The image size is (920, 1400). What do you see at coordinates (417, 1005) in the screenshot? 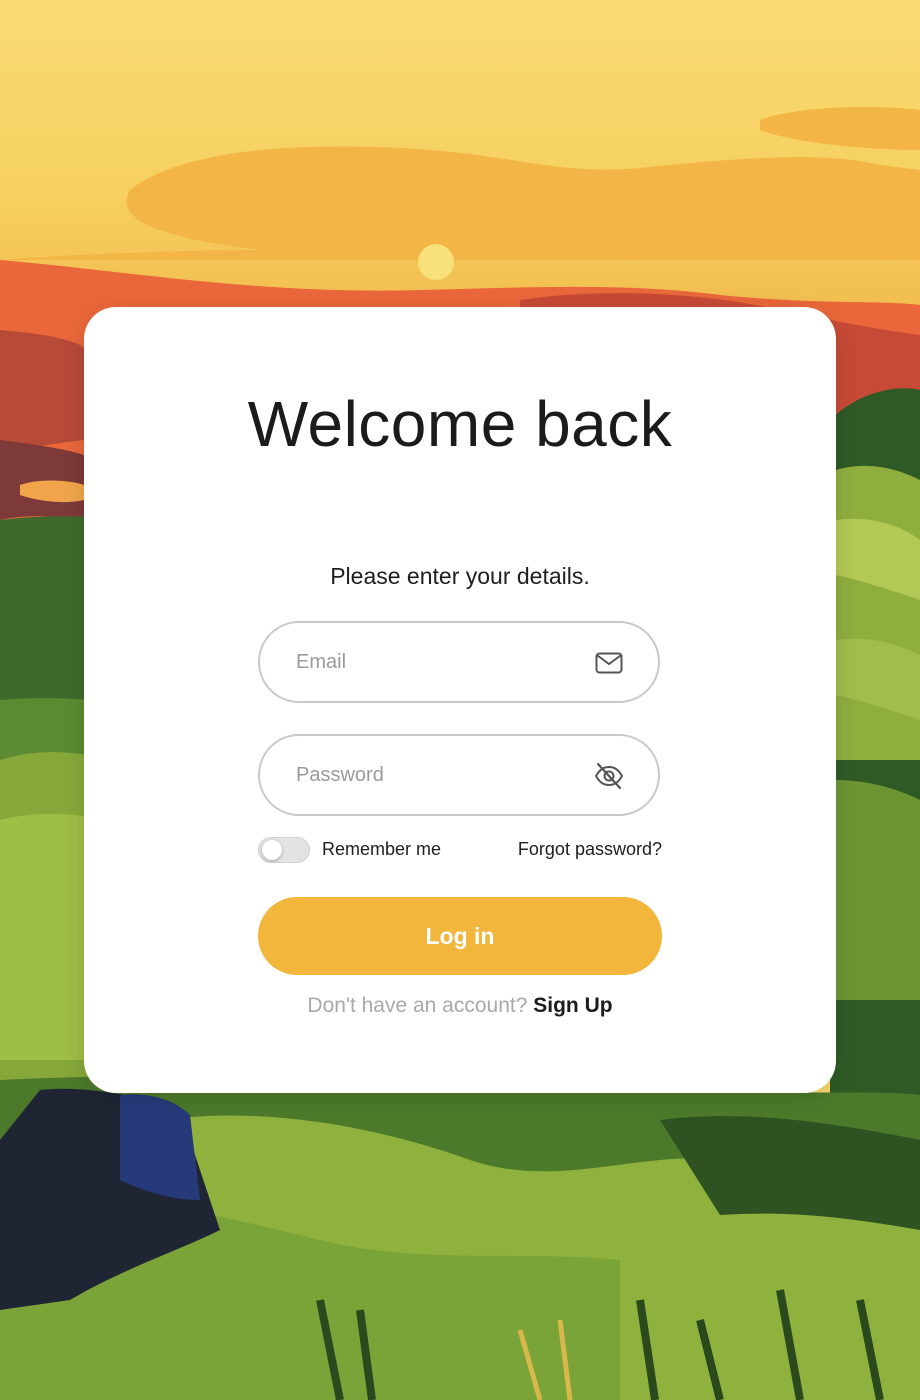
I see `signup-prompt: Don't have an account?` at bounding box center [417, 1005].